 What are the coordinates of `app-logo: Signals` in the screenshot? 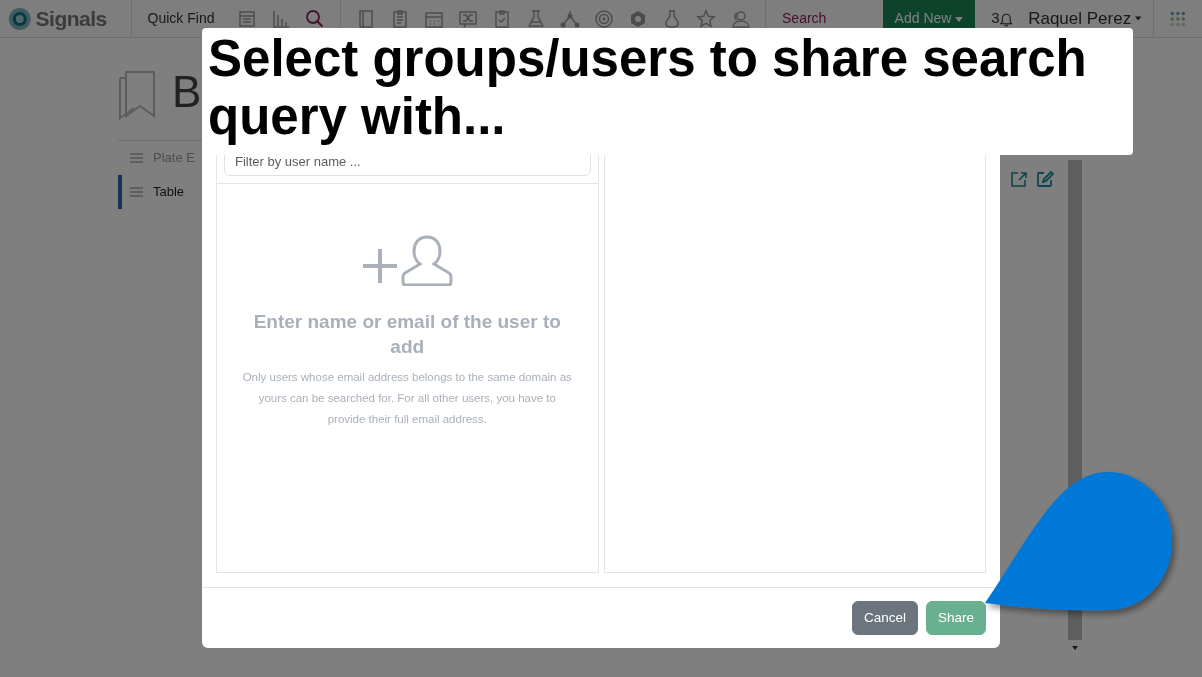 It's located at (71, 18).